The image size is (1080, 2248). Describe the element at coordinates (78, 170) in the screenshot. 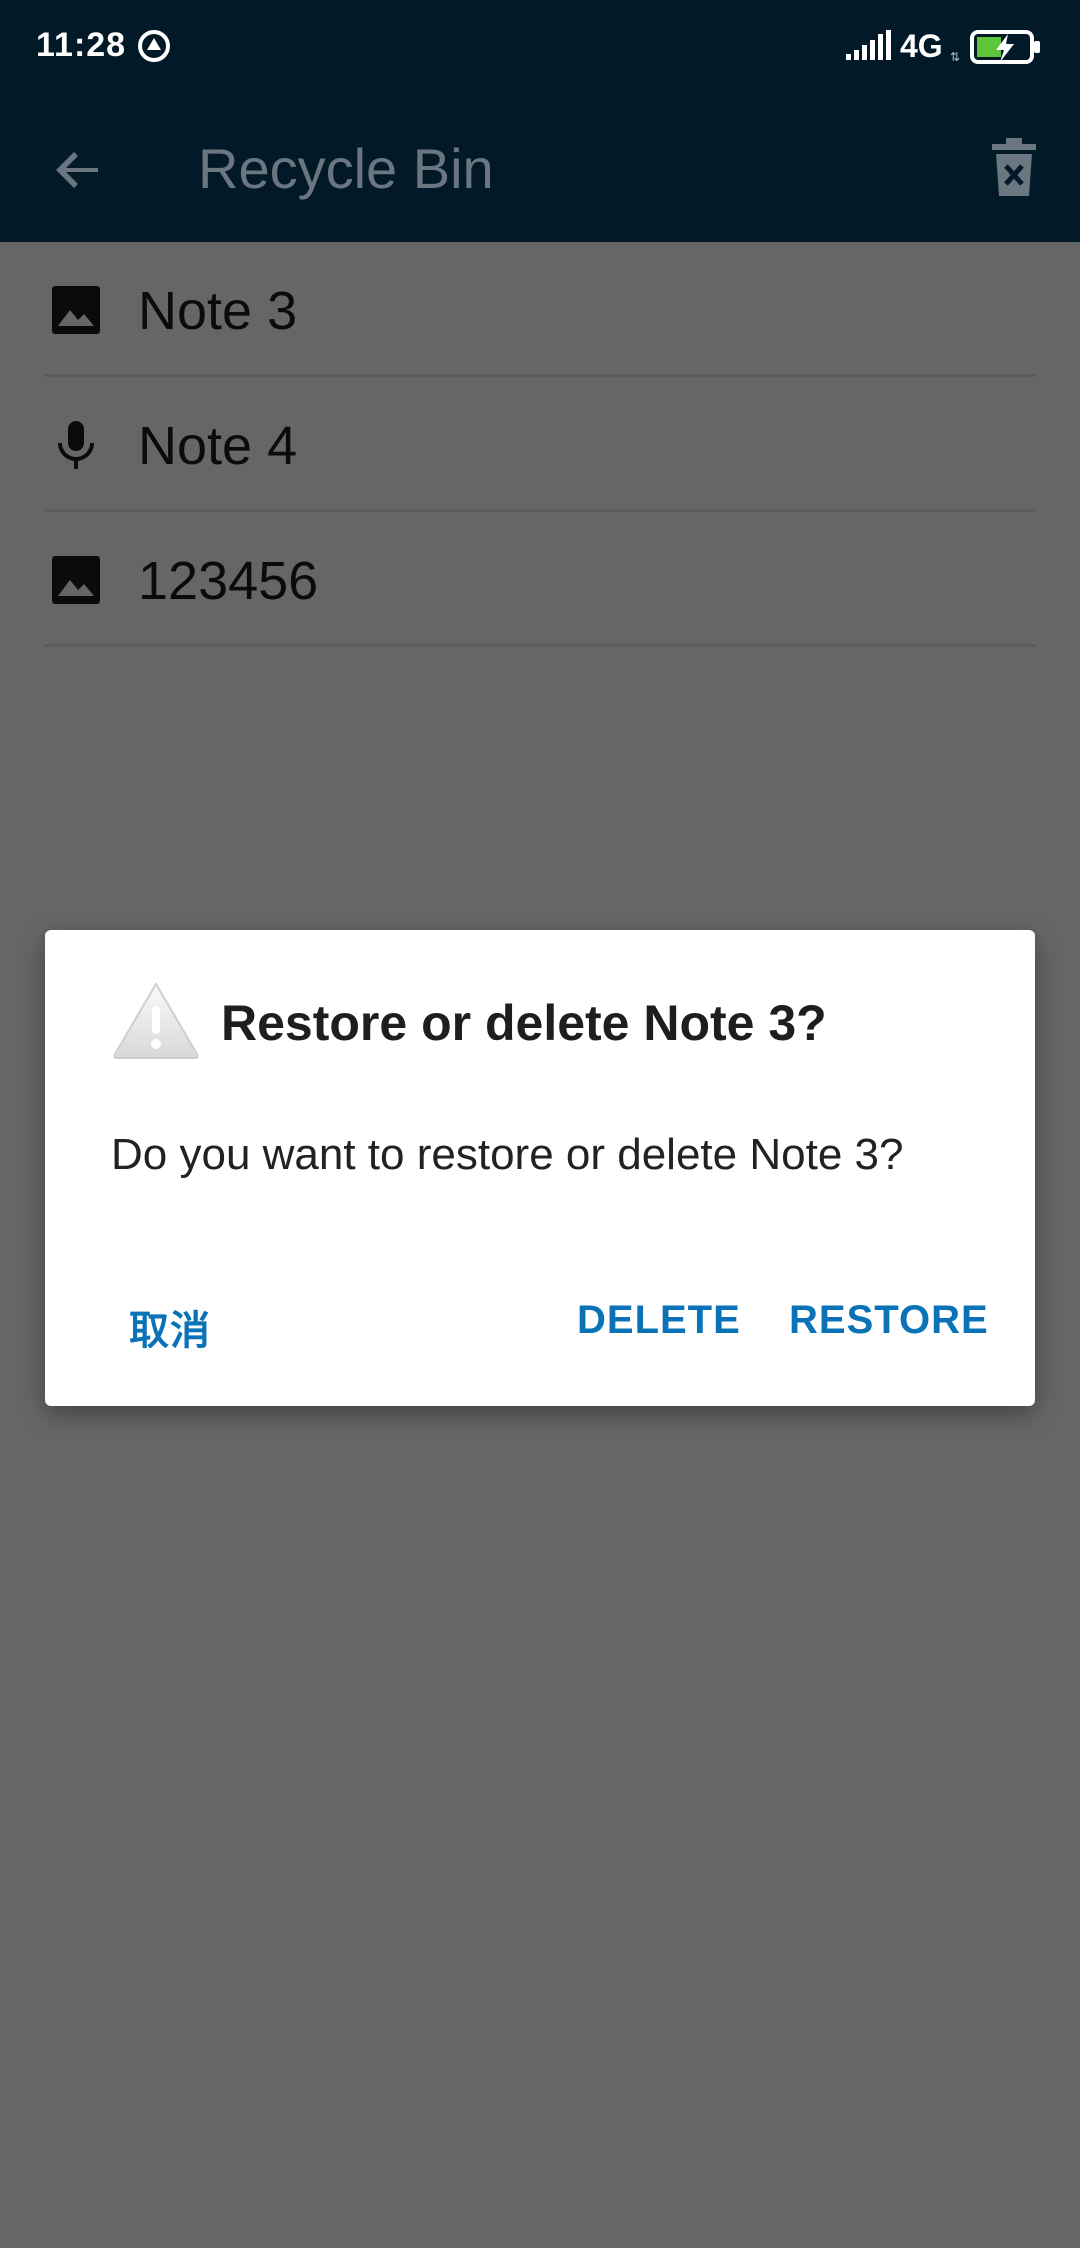

I see `arrow-back-icon` at that location.